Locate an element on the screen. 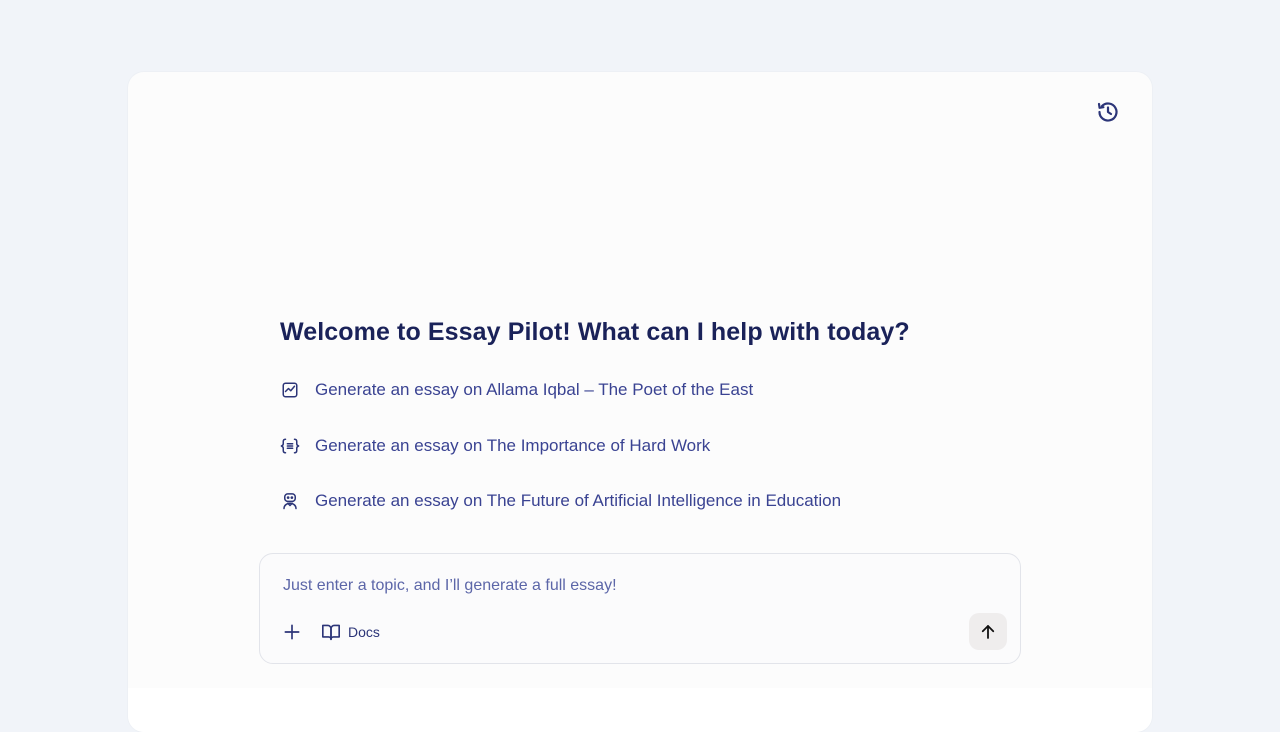  arrow-up-icon is located at coordinates (988, 631).